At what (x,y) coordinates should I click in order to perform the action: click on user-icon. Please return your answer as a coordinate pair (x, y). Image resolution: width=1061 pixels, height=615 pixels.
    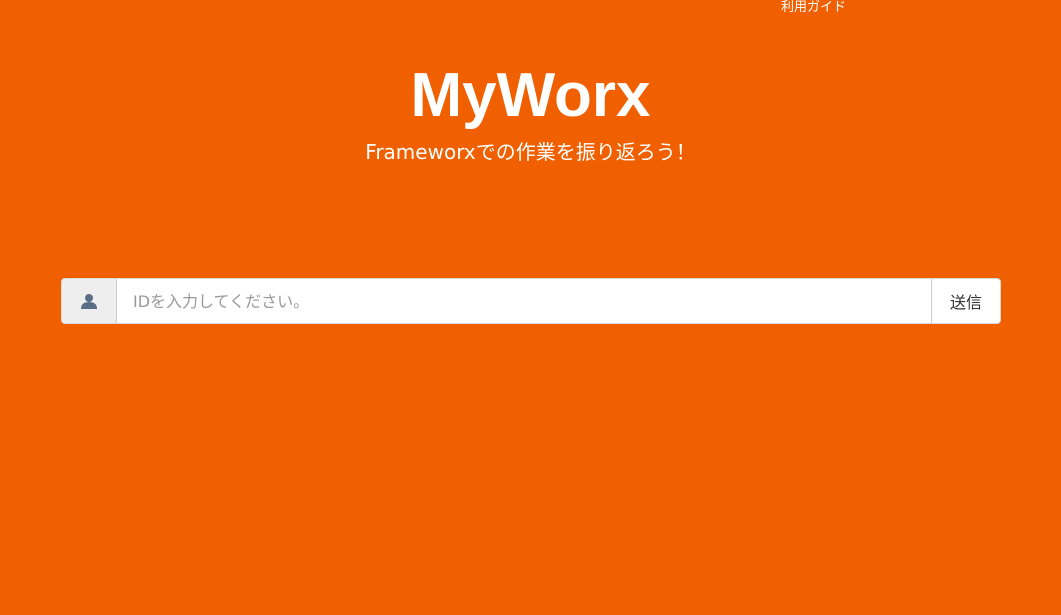
    Looking at the image, I should click on (89, 301).